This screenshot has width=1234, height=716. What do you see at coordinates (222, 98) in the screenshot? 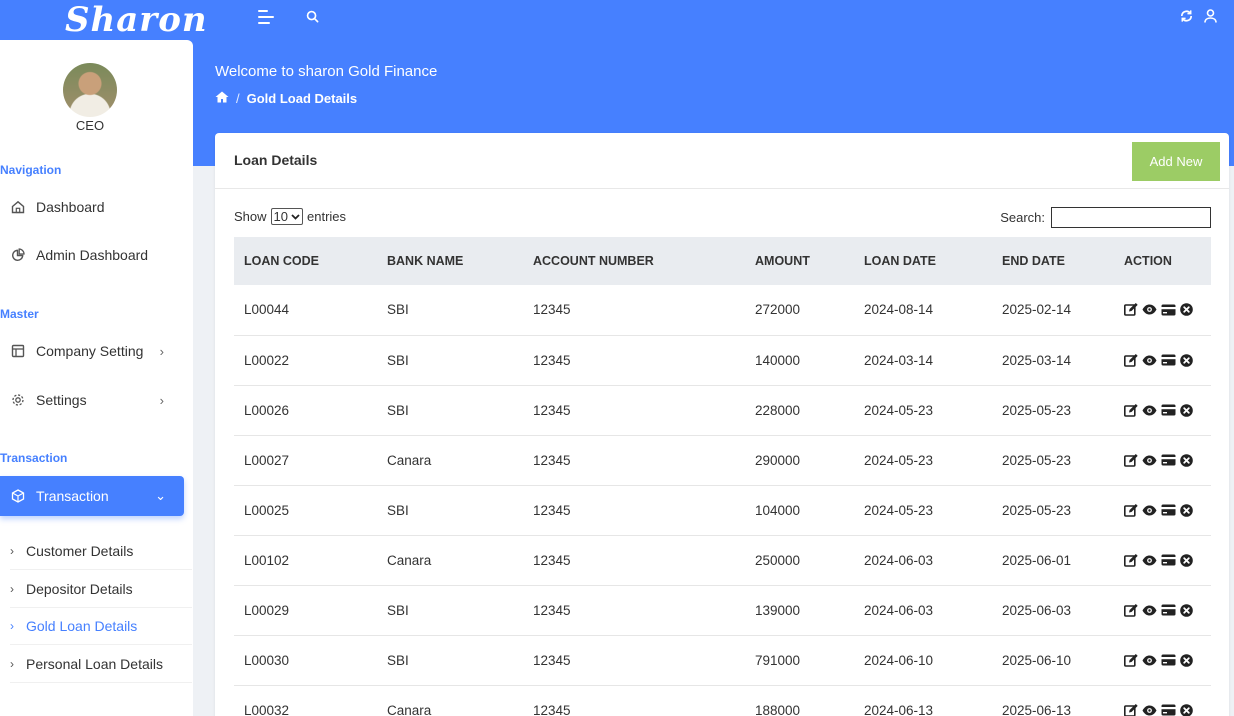
I see `home-icon` at bounding box center [222, 98].